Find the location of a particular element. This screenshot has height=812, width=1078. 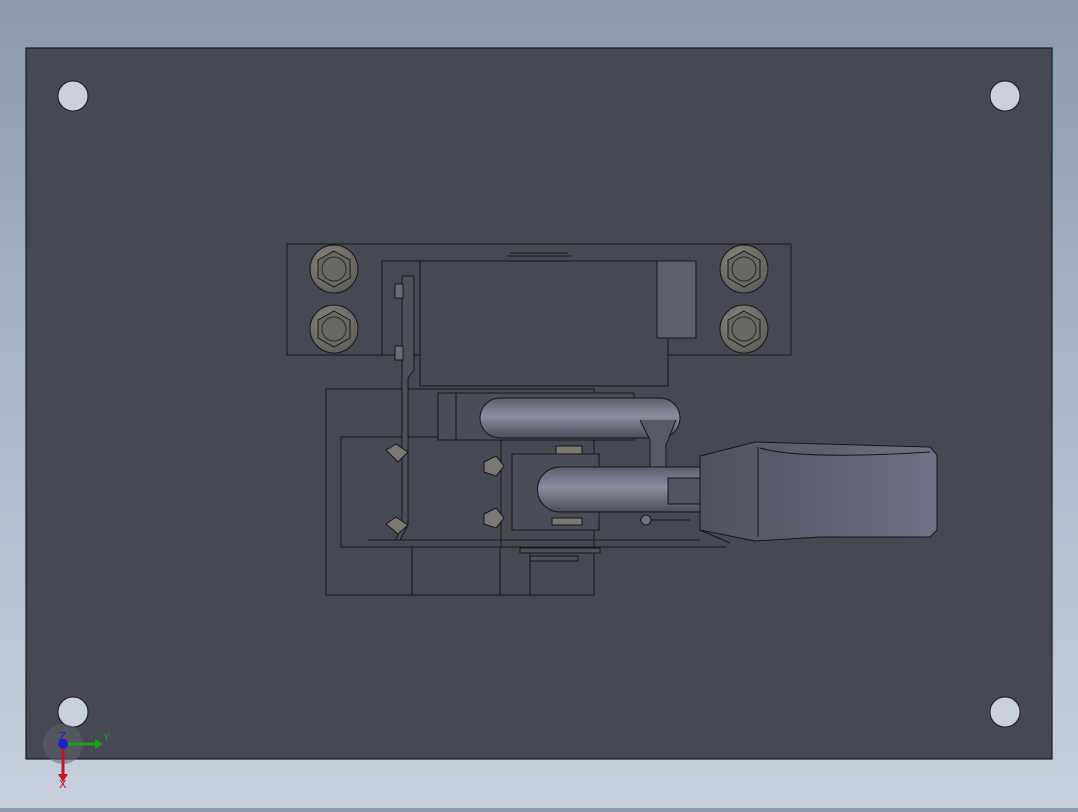

mounting-hole-top-right is located at coordinates (1005, 96).